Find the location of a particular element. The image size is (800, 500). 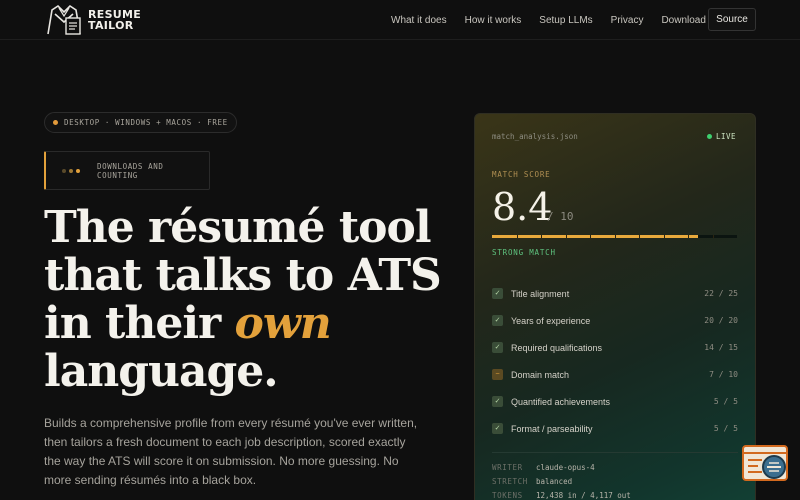

logo: RESUME TAILOR is located at coordinates (92, 20).